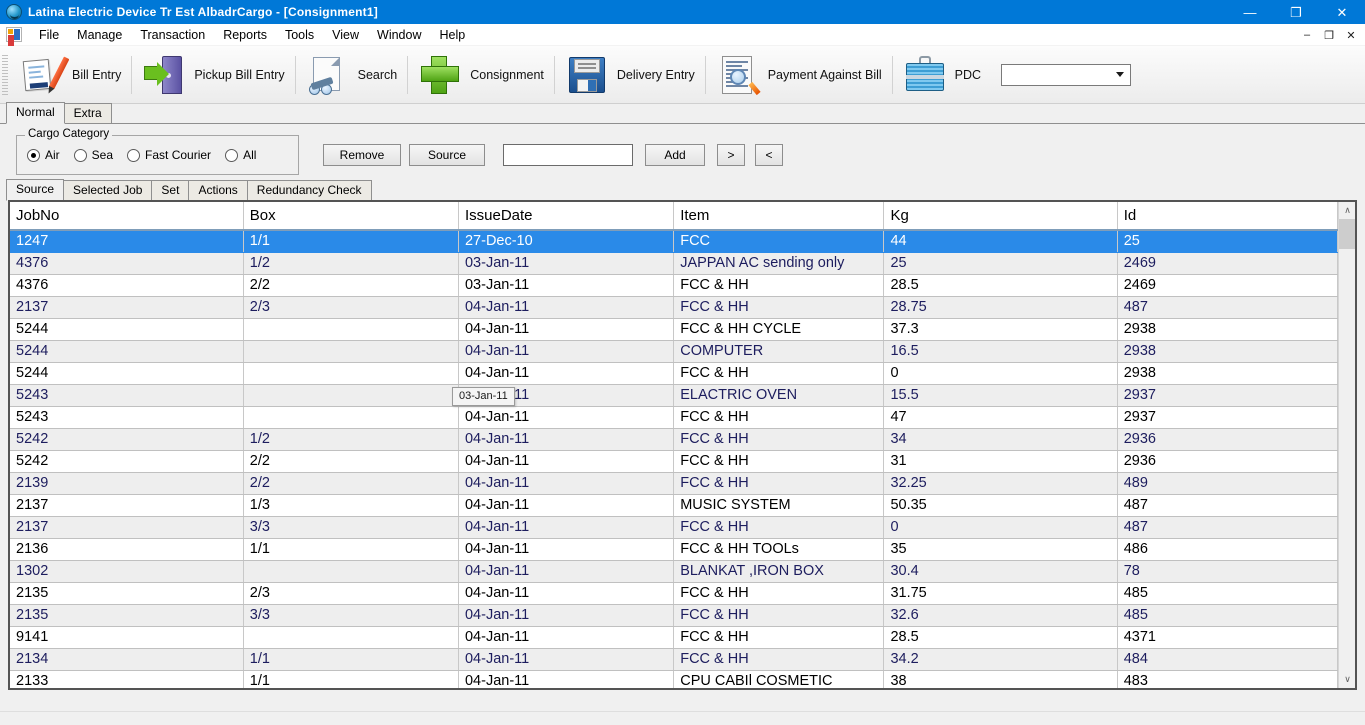  I want to click on cell-jobno: 2136, so click(127, 549).